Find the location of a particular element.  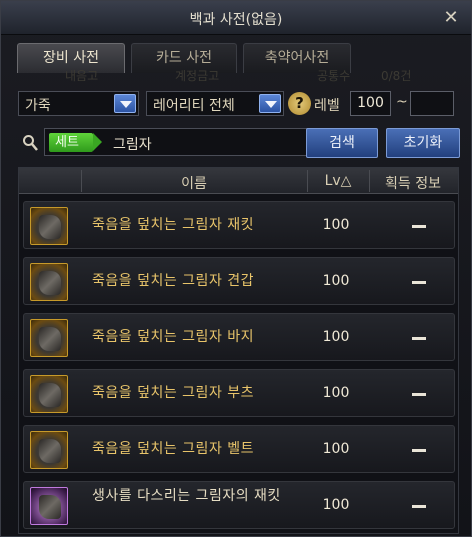

search-query: 그림자 is located at coordinates (132, 145).